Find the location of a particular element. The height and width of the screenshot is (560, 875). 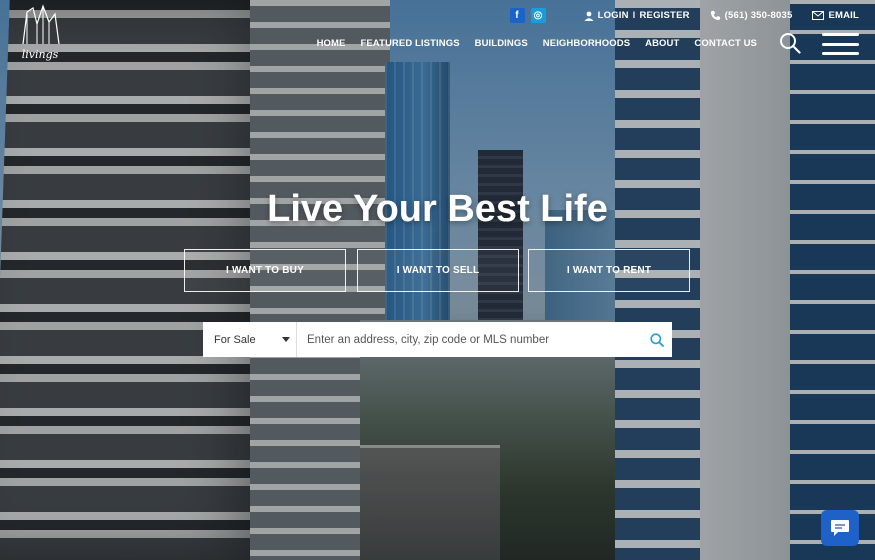

nav-buildings: BUILDINGS is located at coordinates (501, 43).